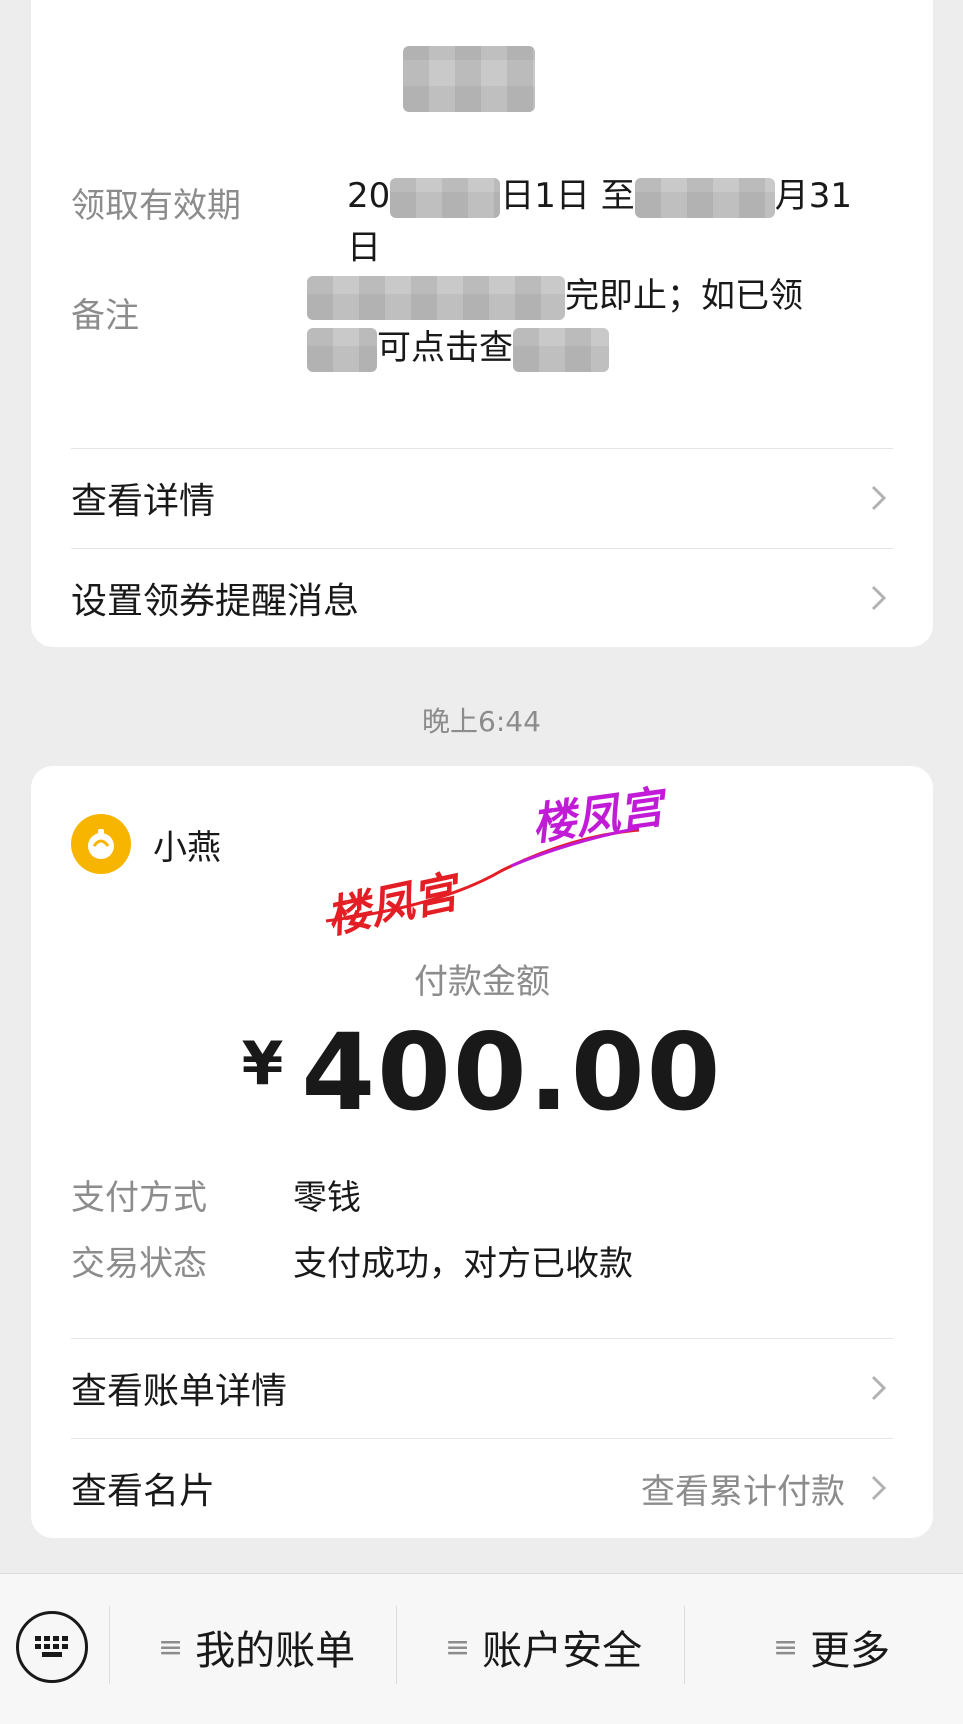 The width and height of the screenshot is (963, 1724). I want to click on menu-more: ≡ 更多, so click(831, 1647).